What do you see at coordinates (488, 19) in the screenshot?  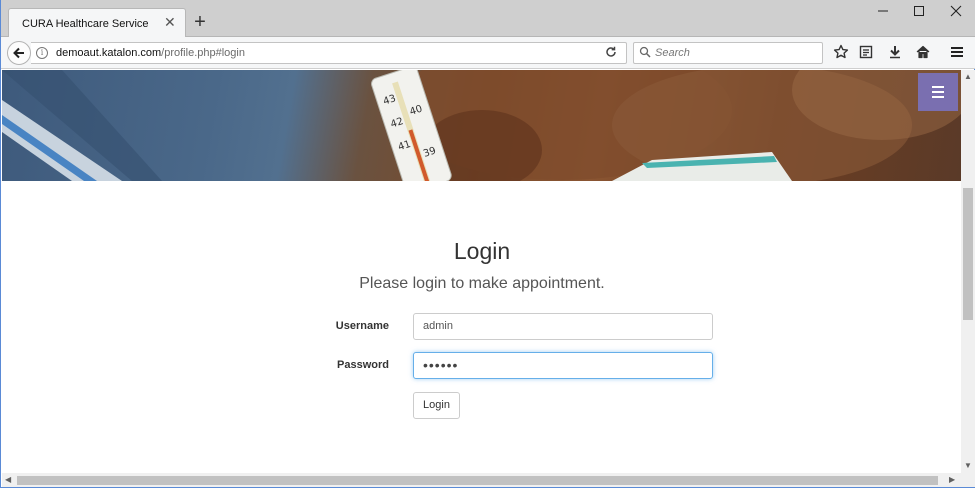 I see `tab-strip: CURA Healthcare Service ✕ +` at bounding box center [488, 19].